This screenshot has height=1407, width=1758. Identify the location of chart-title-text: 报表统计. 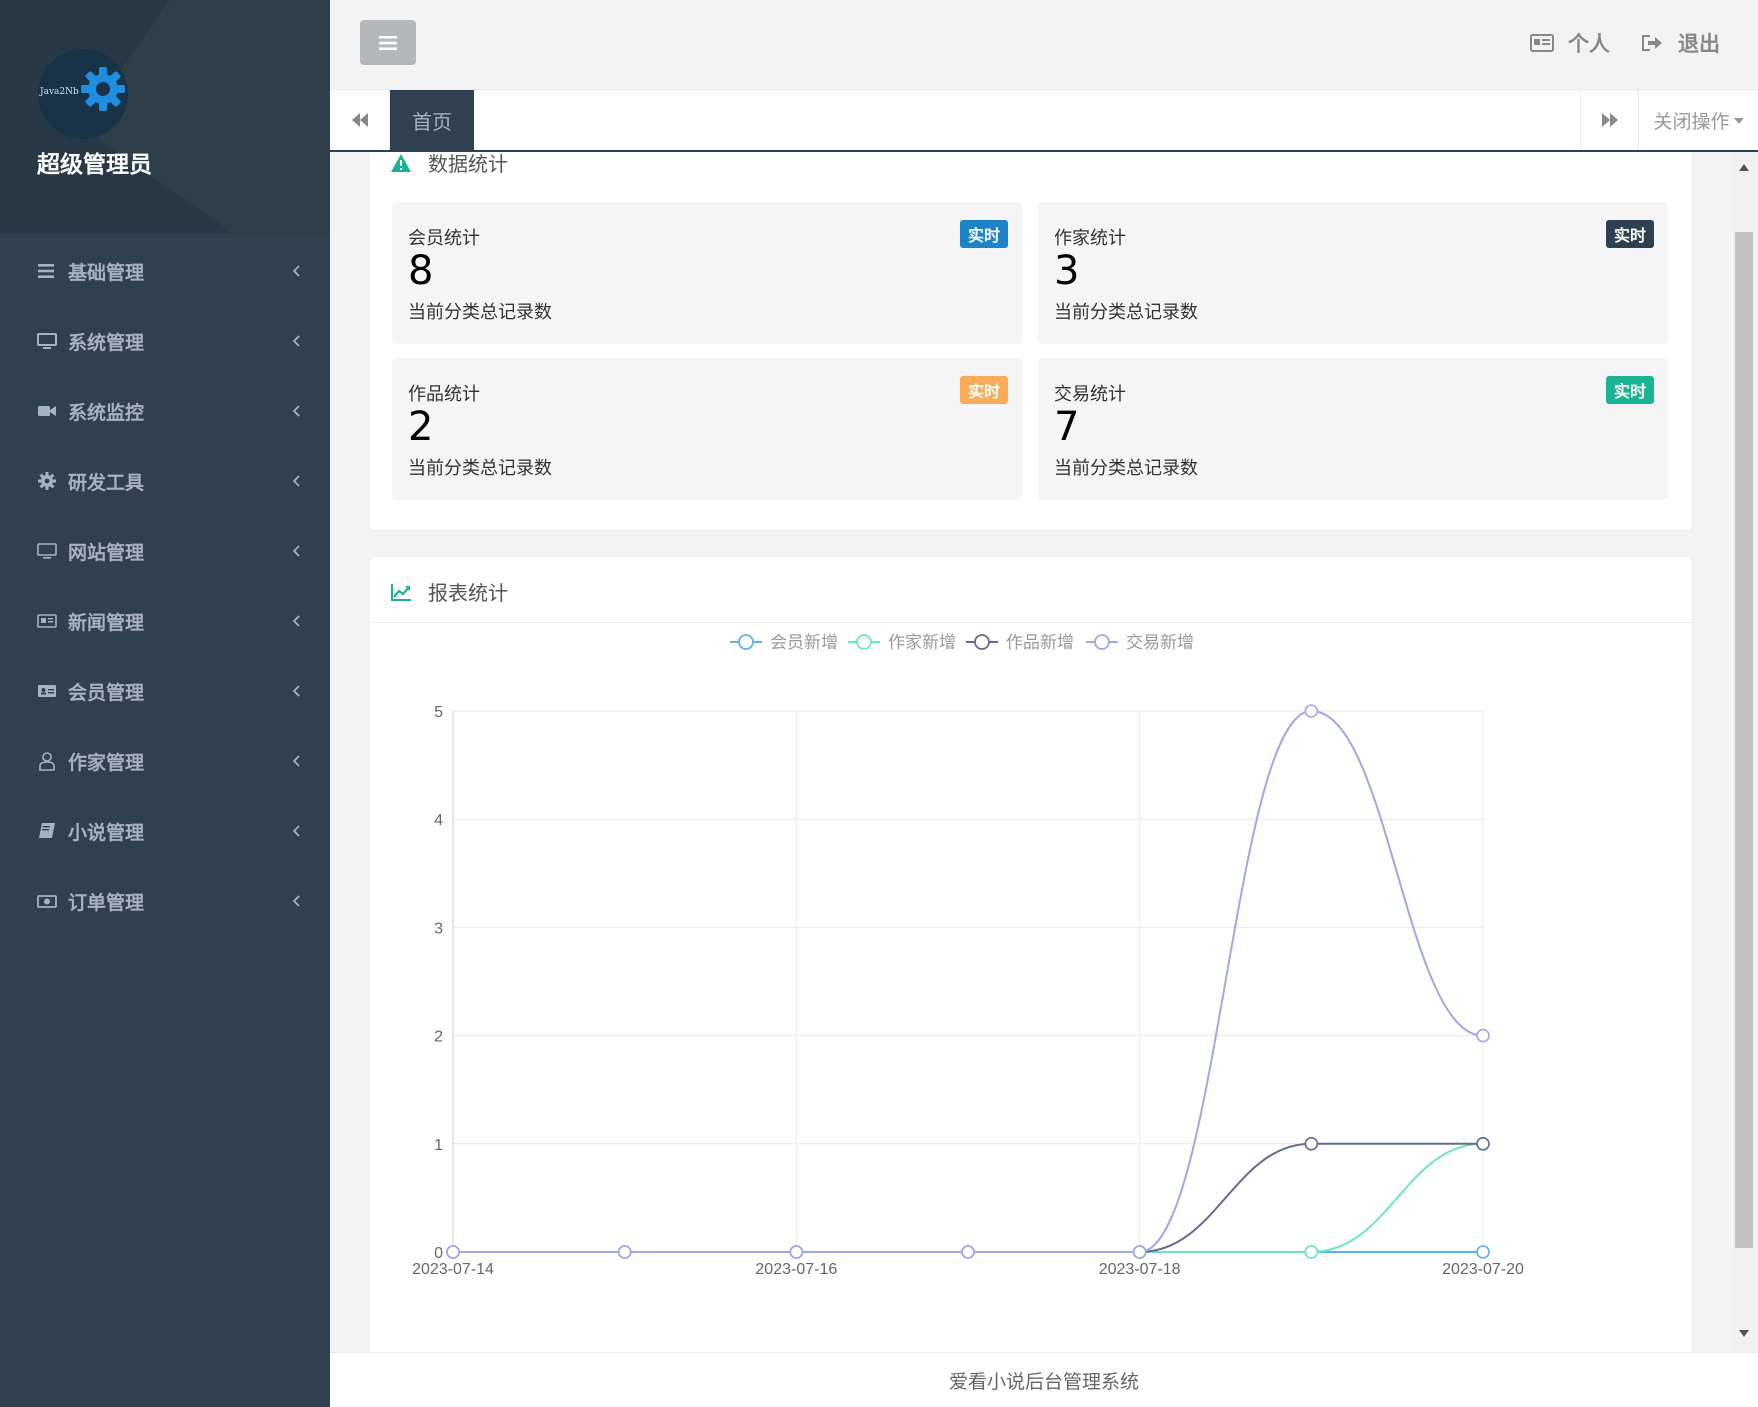
(468, 593).